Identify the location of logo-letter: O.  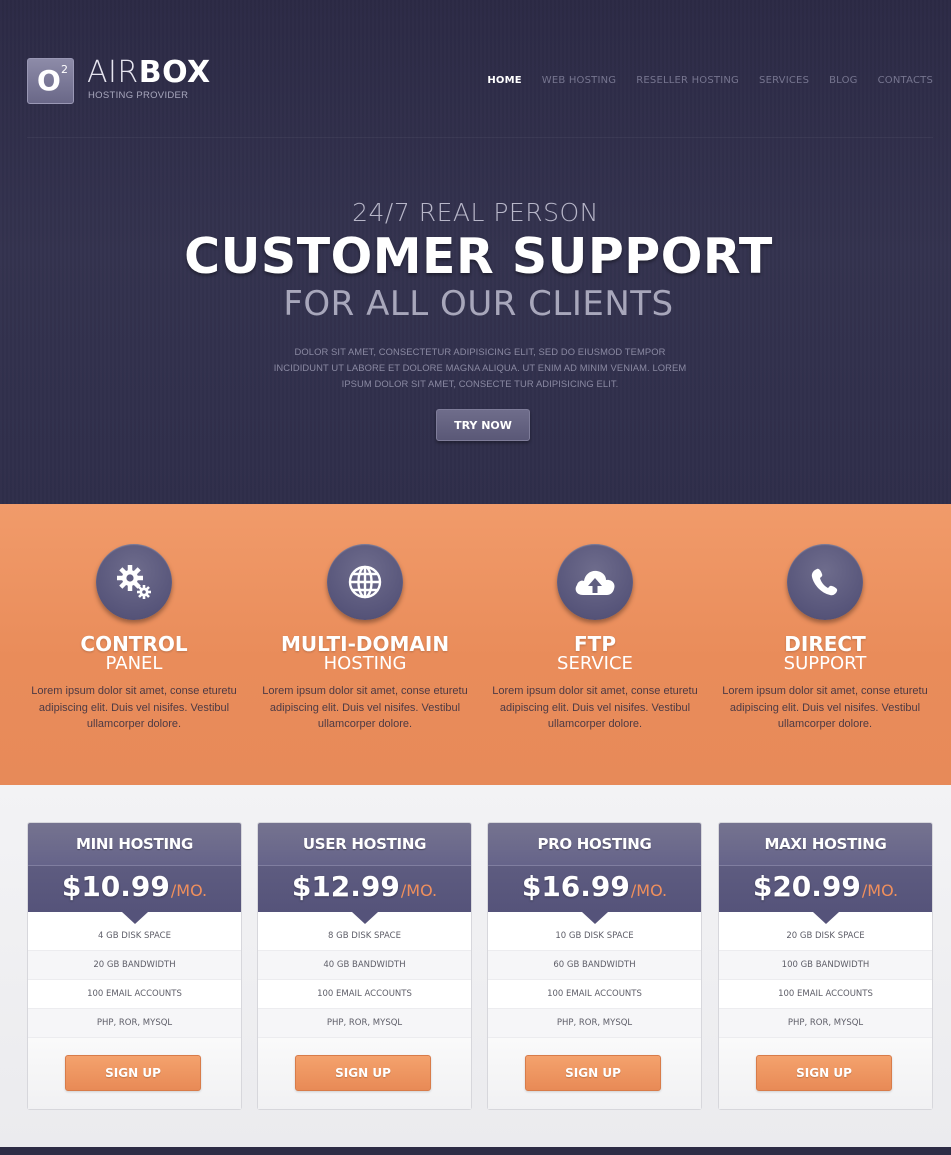
(49, 80).